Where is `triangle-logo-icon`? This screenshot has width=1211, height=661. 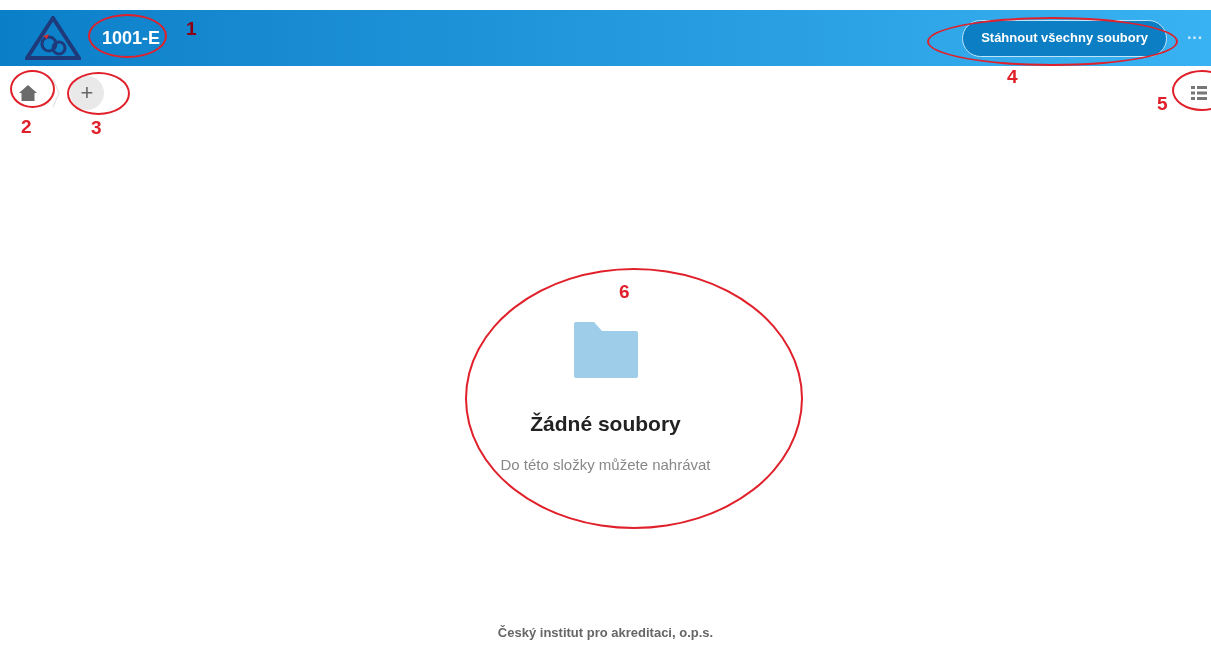 triangle-logo-icon is located at coordinates (53, 38).